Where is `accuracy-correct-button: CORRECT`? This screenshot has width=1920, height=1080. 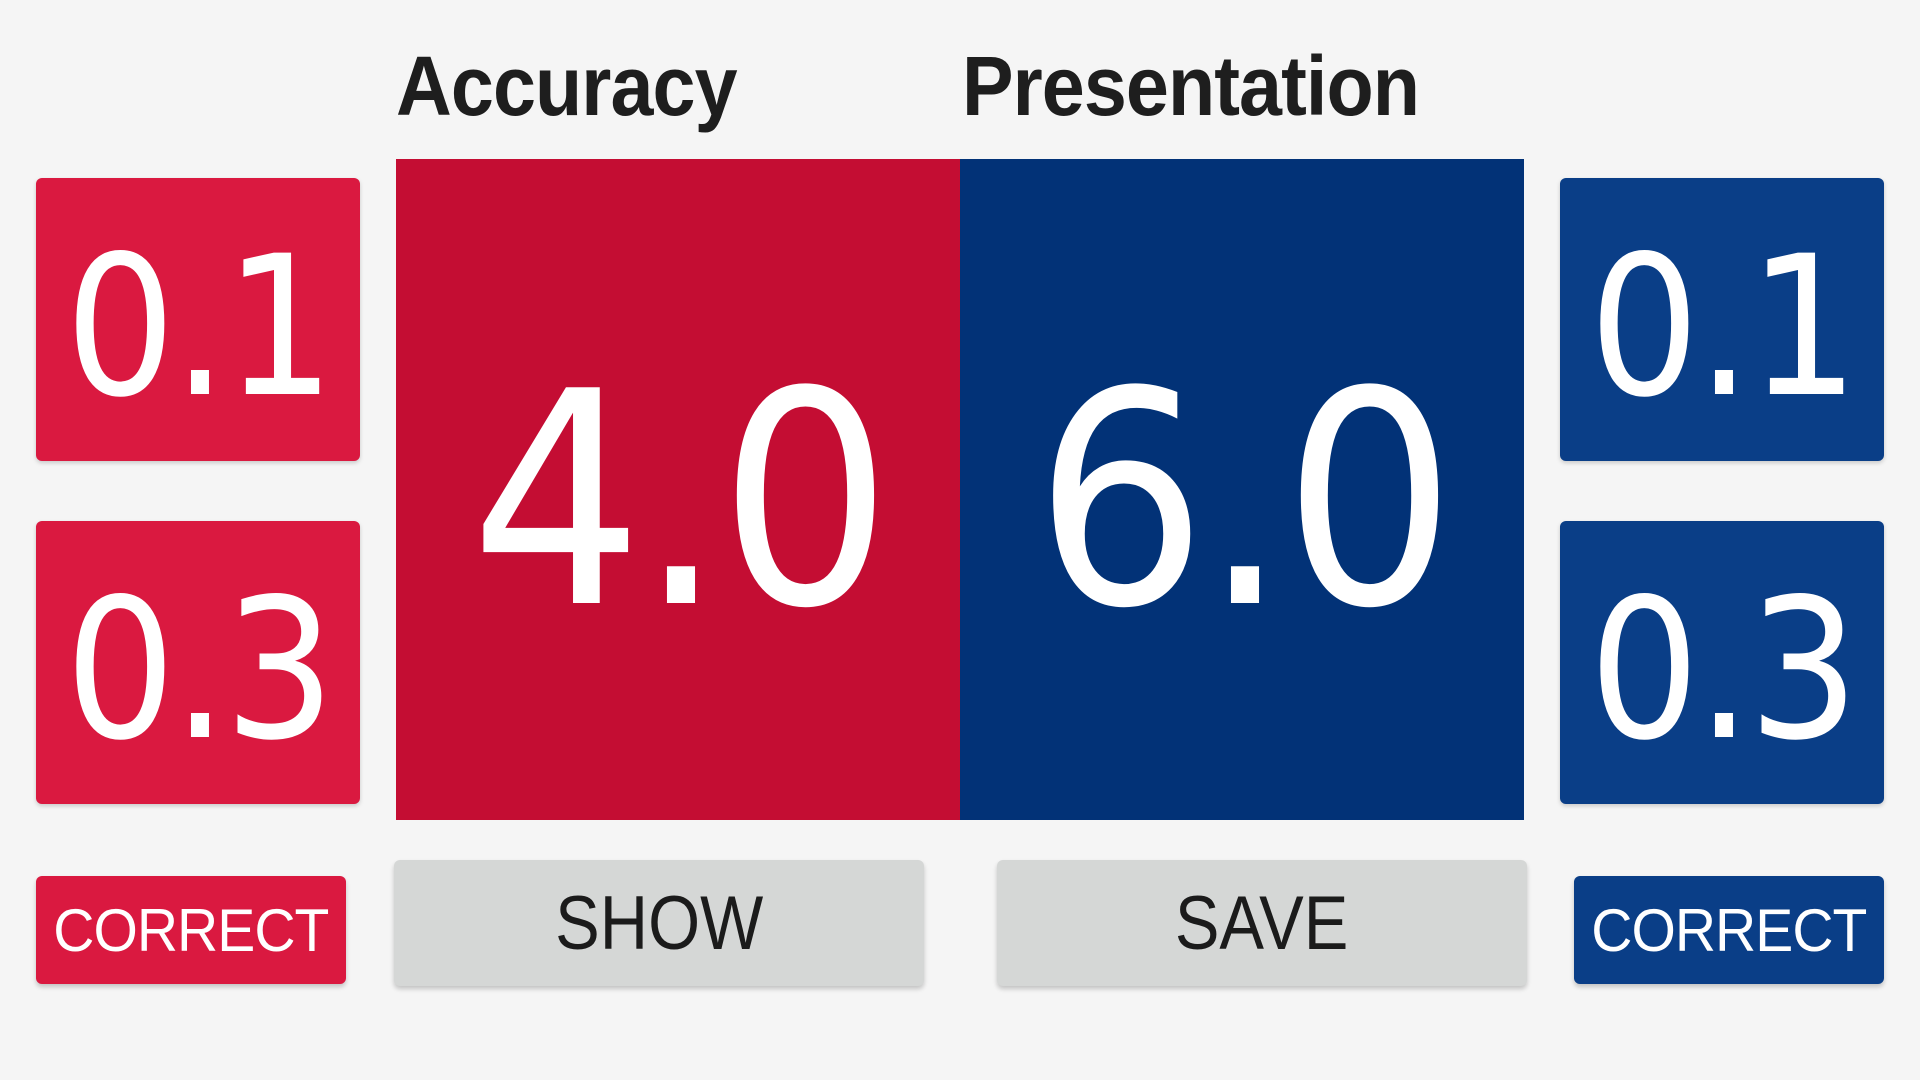 accuracy-correct-button: CORRECT is located at coordinates (191, 930).